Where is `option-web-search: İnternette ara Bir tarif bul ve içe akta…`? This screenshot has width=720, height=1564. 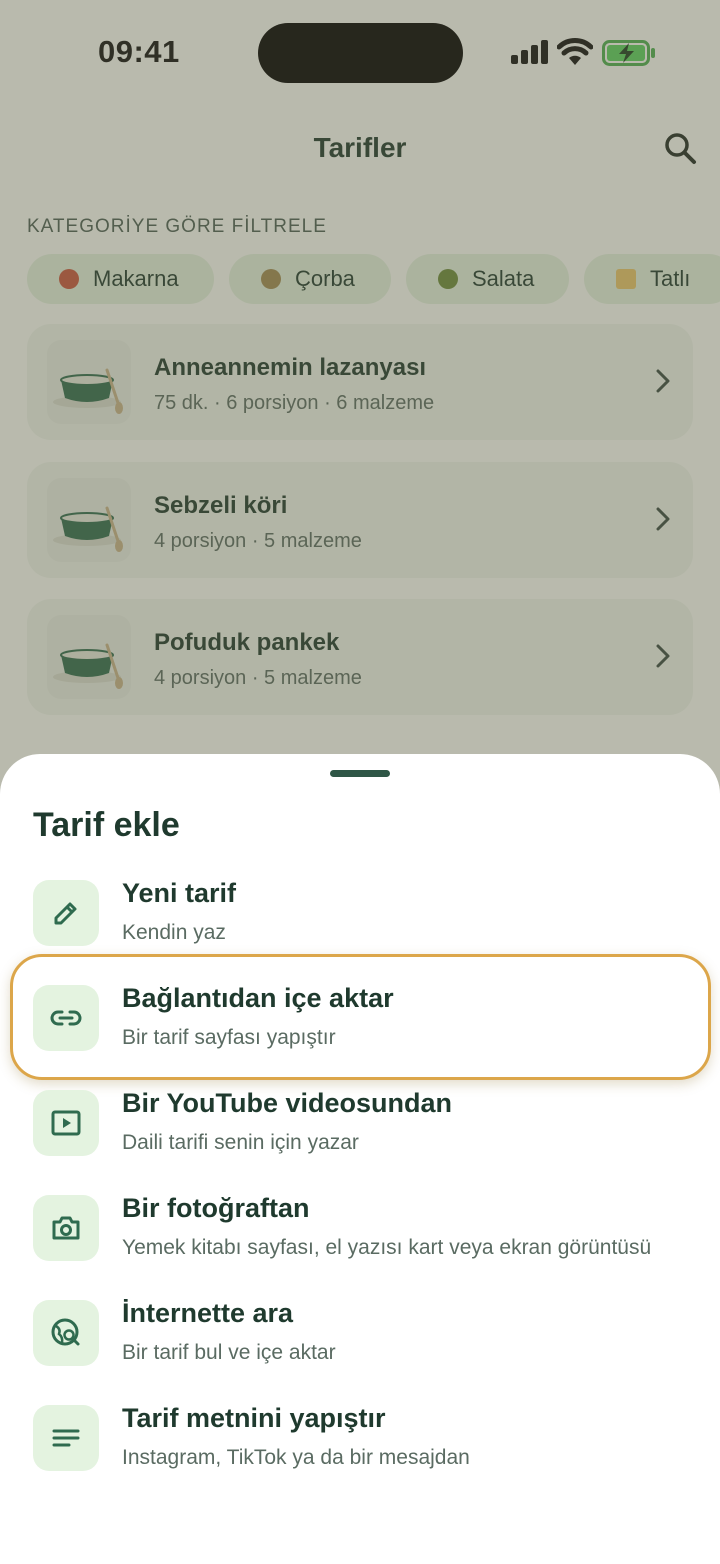
option-web-search: İnternette ara Bir tarif bul ve içe akta… is located at coordinates (360, 1328).